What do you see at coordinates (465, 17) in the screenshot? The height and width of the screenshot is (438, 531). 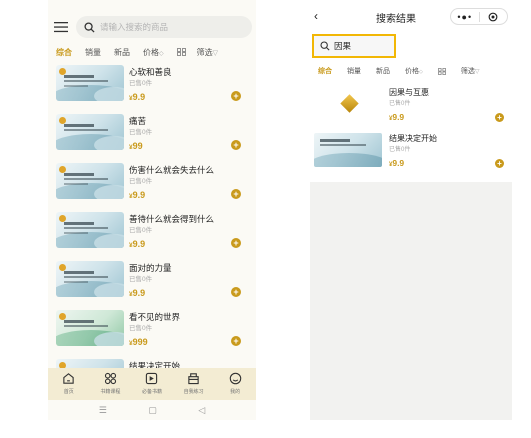 I see `more-options-icon: •●•` at bounding box center [465, 17].